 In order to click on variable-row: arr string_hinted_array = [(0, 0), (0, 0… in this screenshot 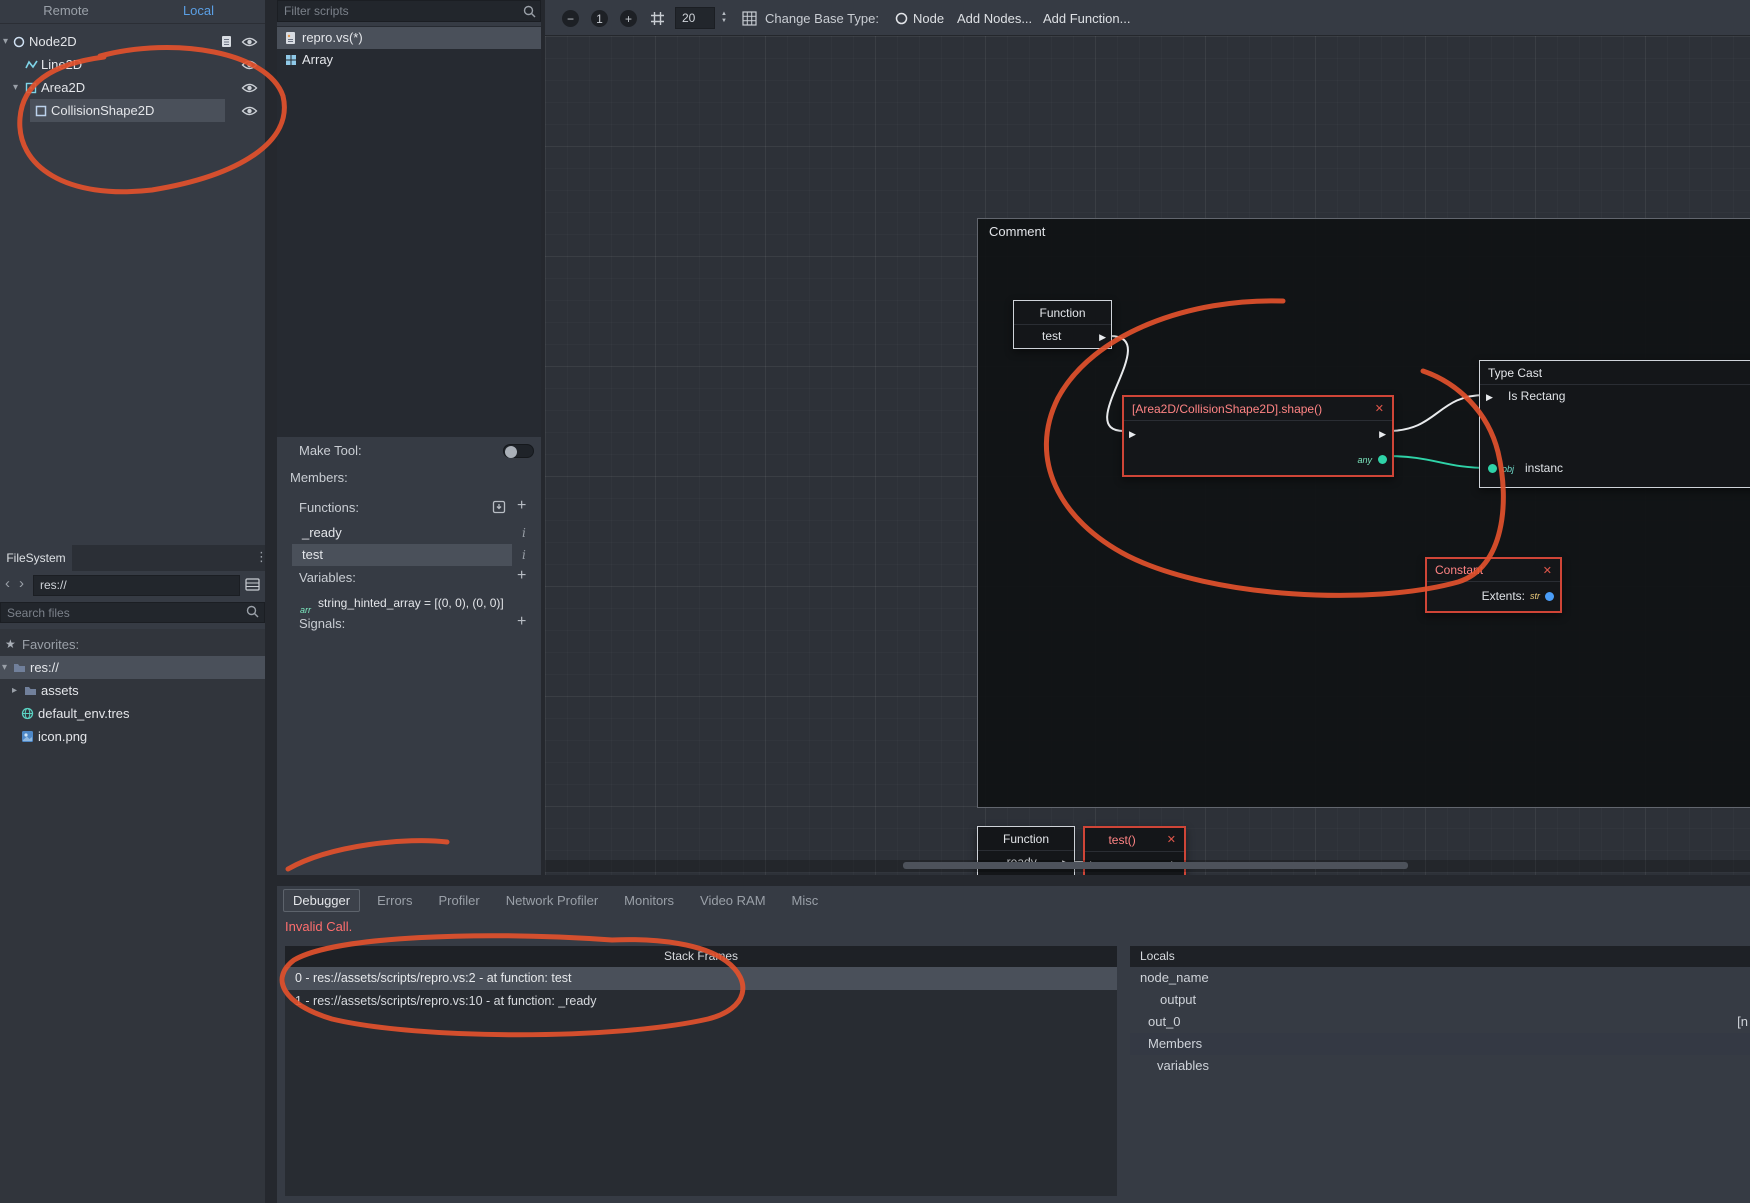, I will do `click(409, 603)`.